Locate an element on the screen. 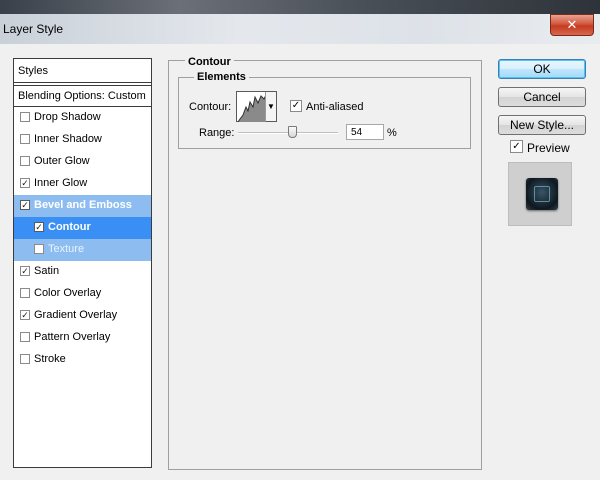  range-slider-thumb is located at coordinates (292, 132).